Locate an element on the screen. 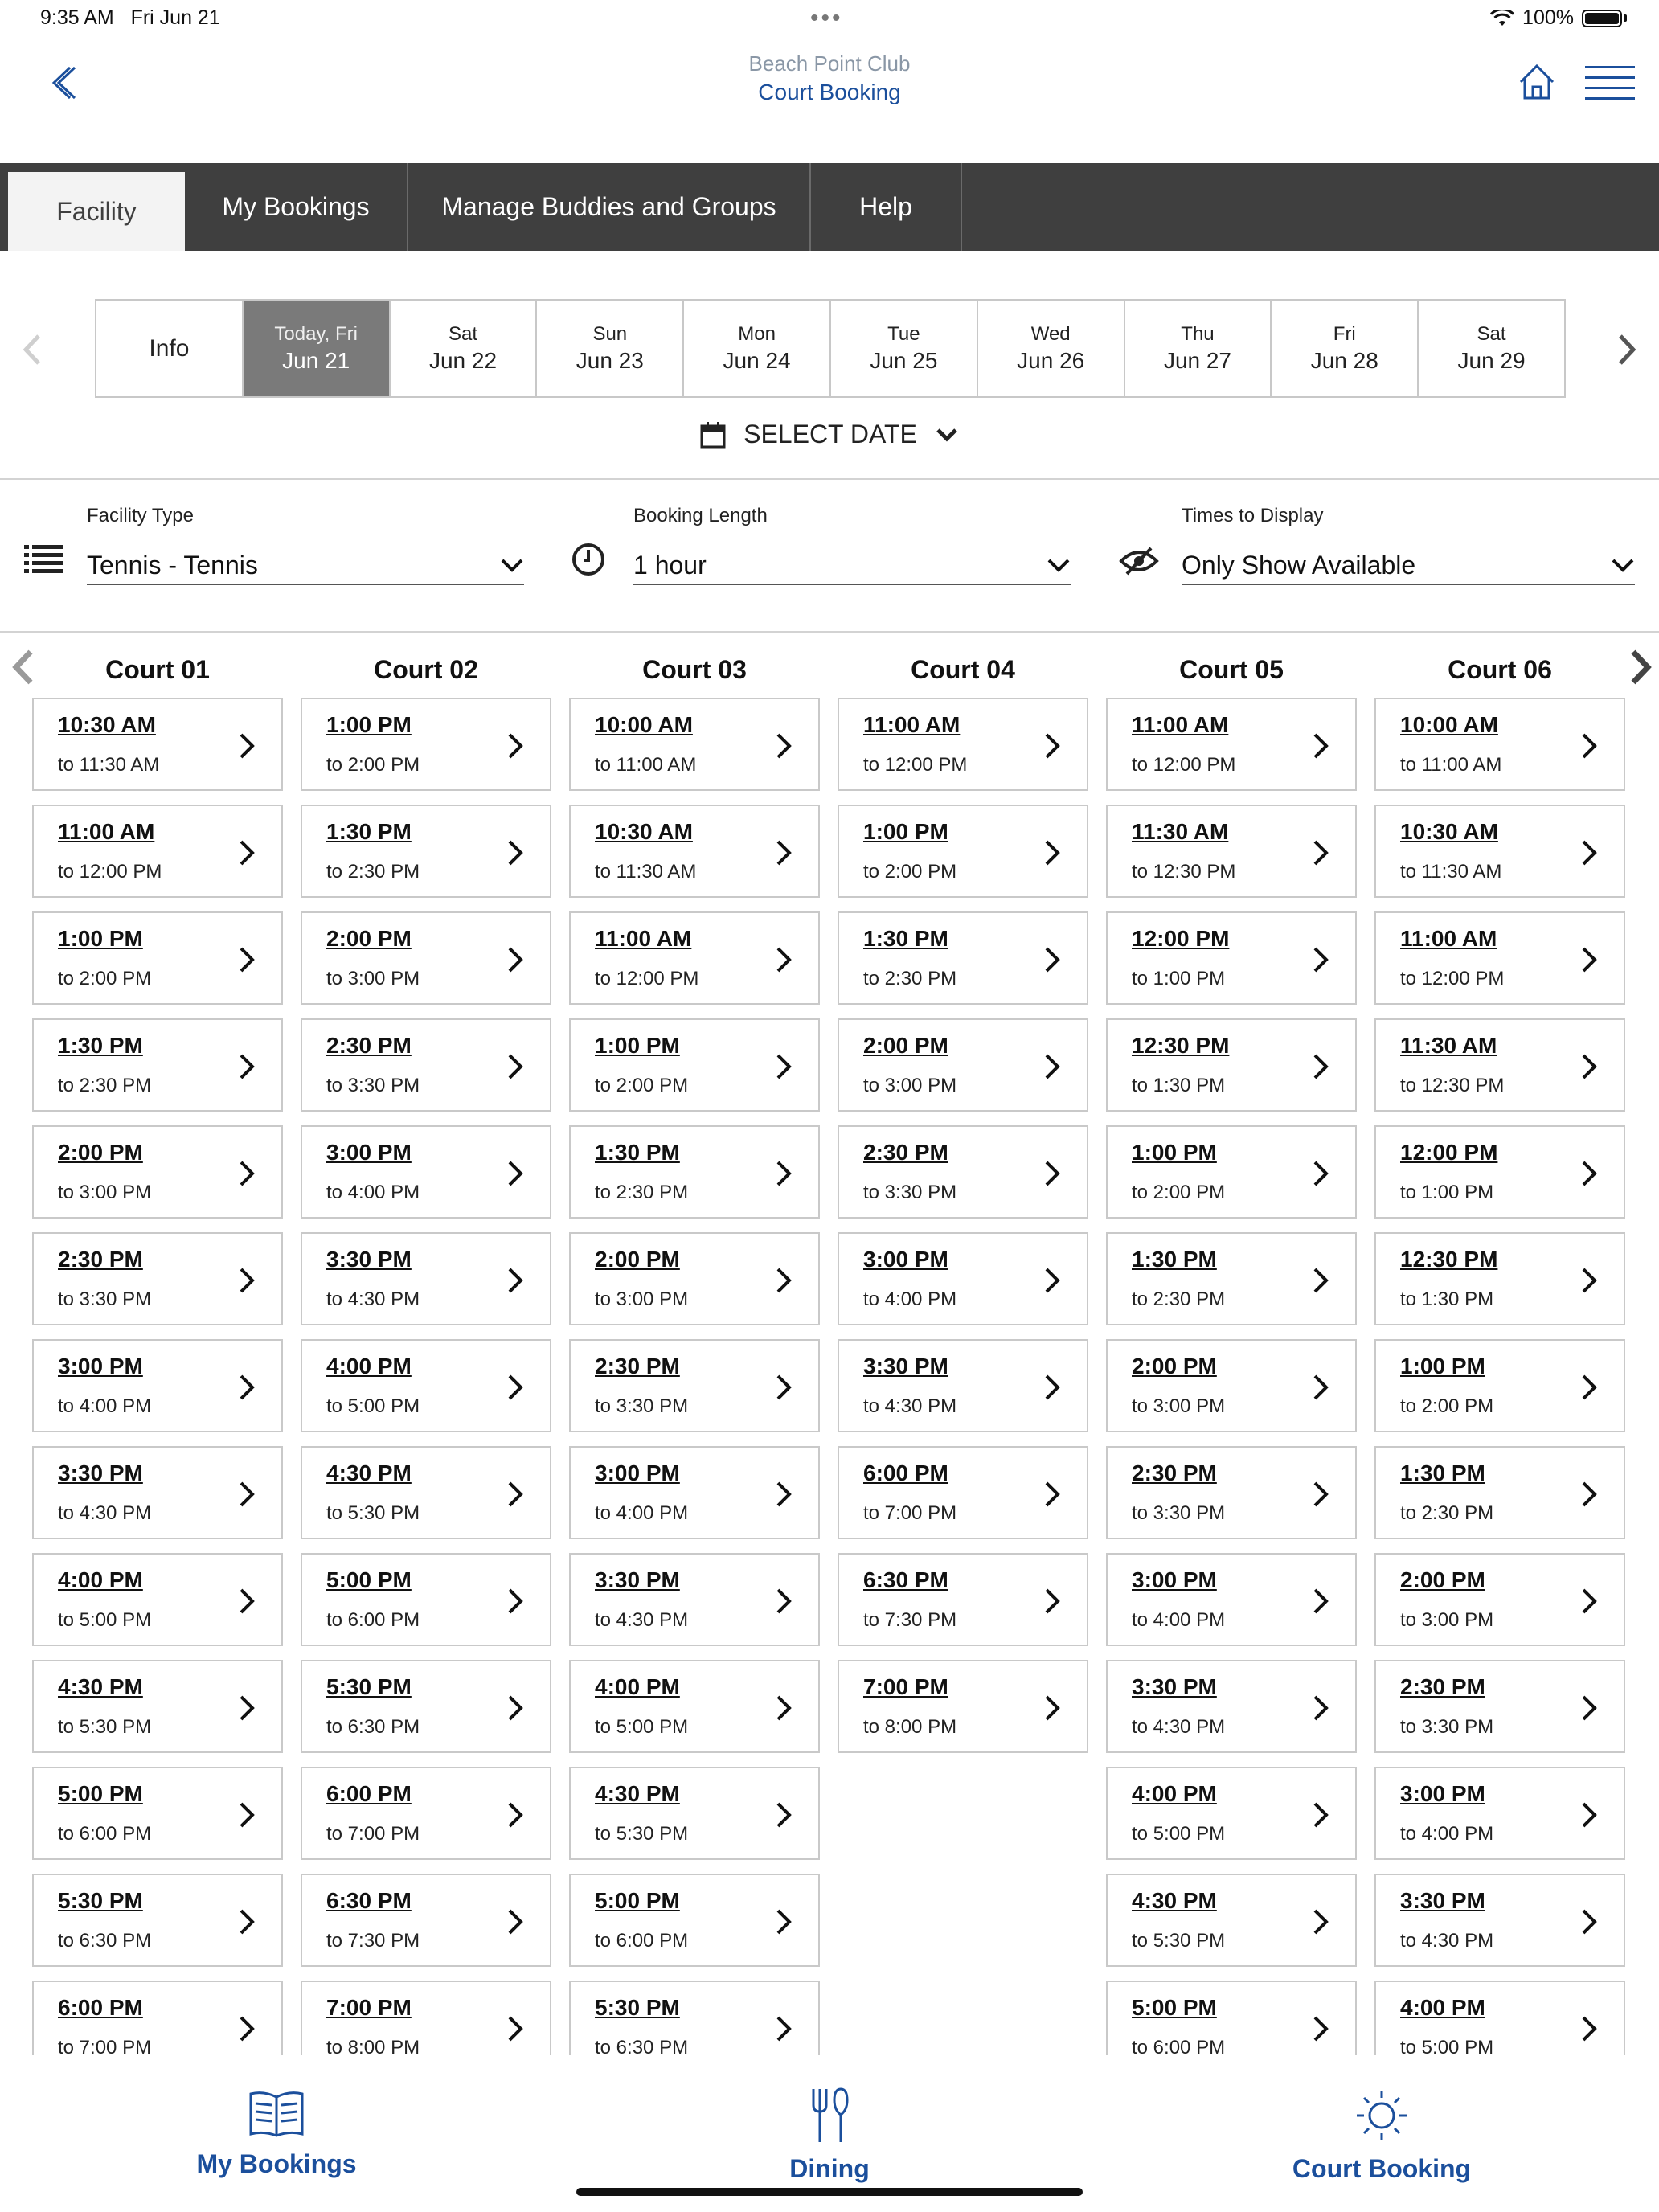  nav-court-booking: Court Booking is located at coordinates (1381, 2135).